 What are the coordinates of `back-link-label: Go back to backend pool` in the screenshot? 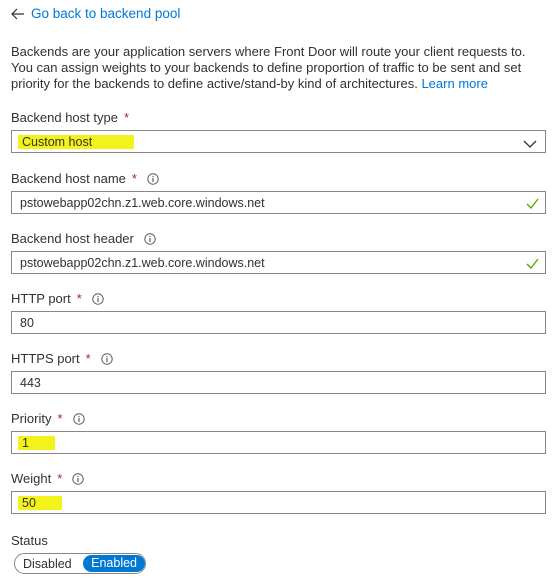 It's located at (106, 13).